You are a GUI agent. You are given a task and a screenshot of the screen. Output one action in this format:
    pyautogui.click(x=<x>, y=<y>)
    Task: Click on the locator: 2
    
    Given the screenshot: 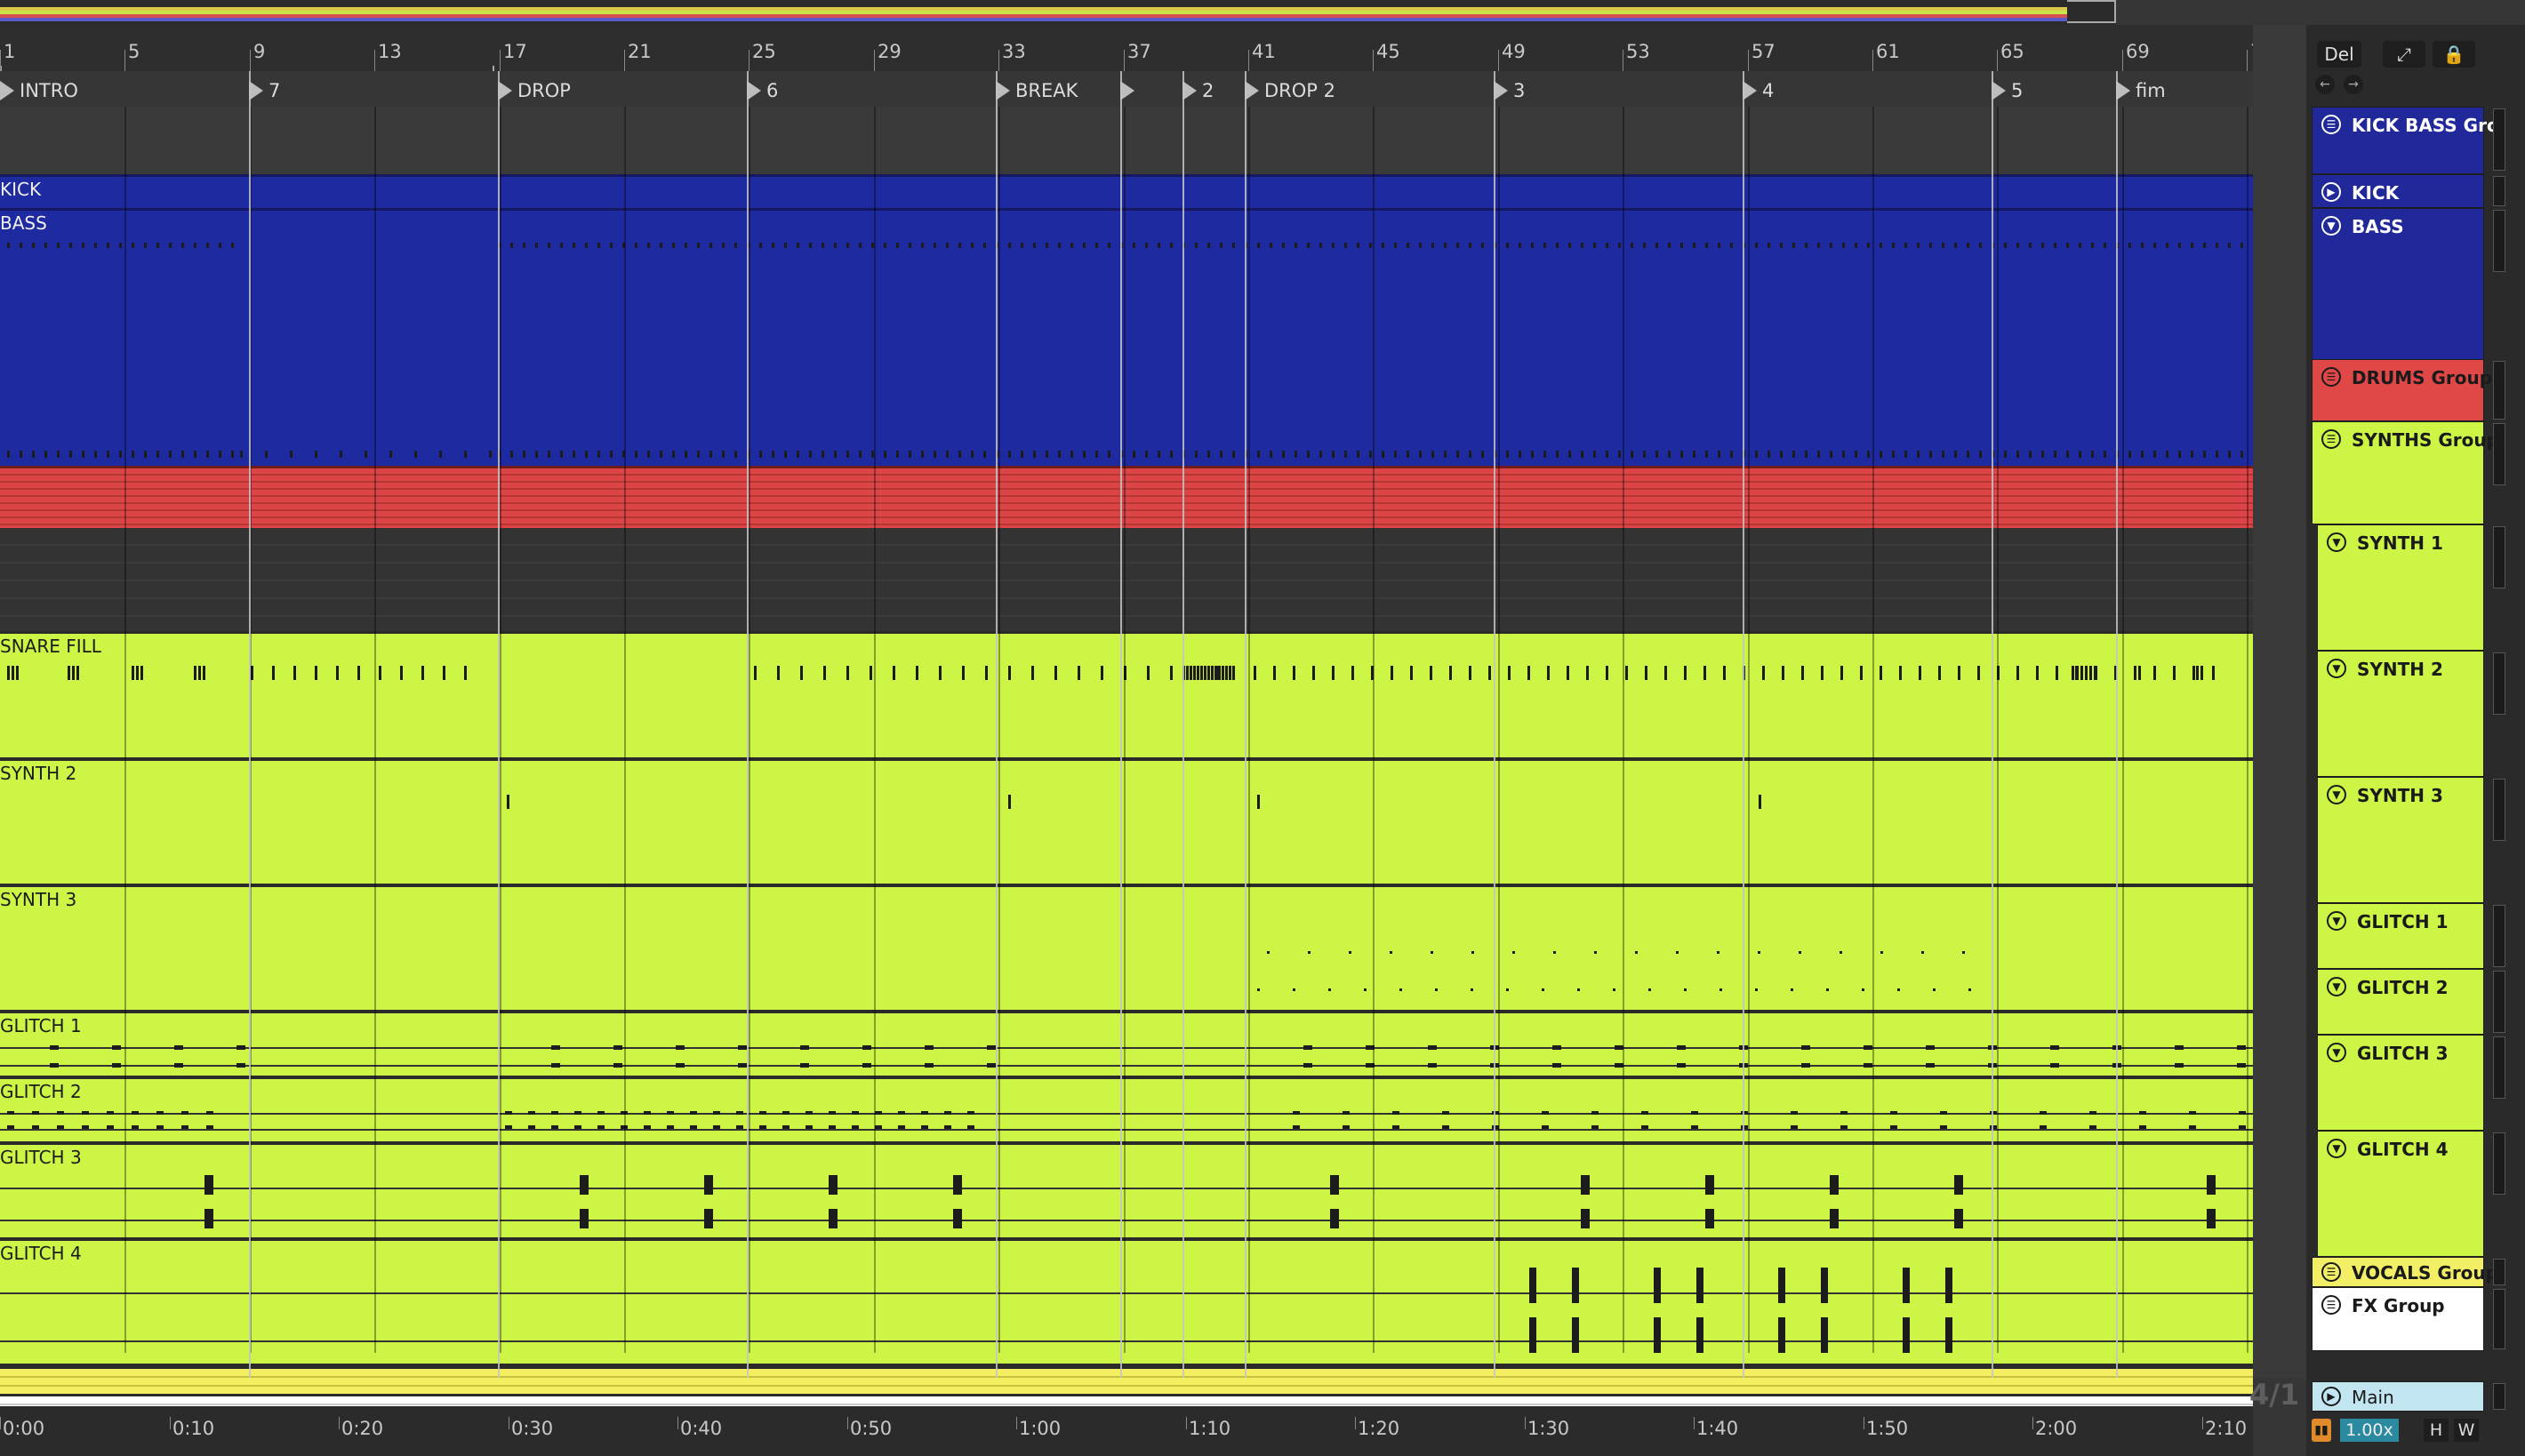 What is the action you would take?
    pyautogui.click(x=1198, y=90)
    